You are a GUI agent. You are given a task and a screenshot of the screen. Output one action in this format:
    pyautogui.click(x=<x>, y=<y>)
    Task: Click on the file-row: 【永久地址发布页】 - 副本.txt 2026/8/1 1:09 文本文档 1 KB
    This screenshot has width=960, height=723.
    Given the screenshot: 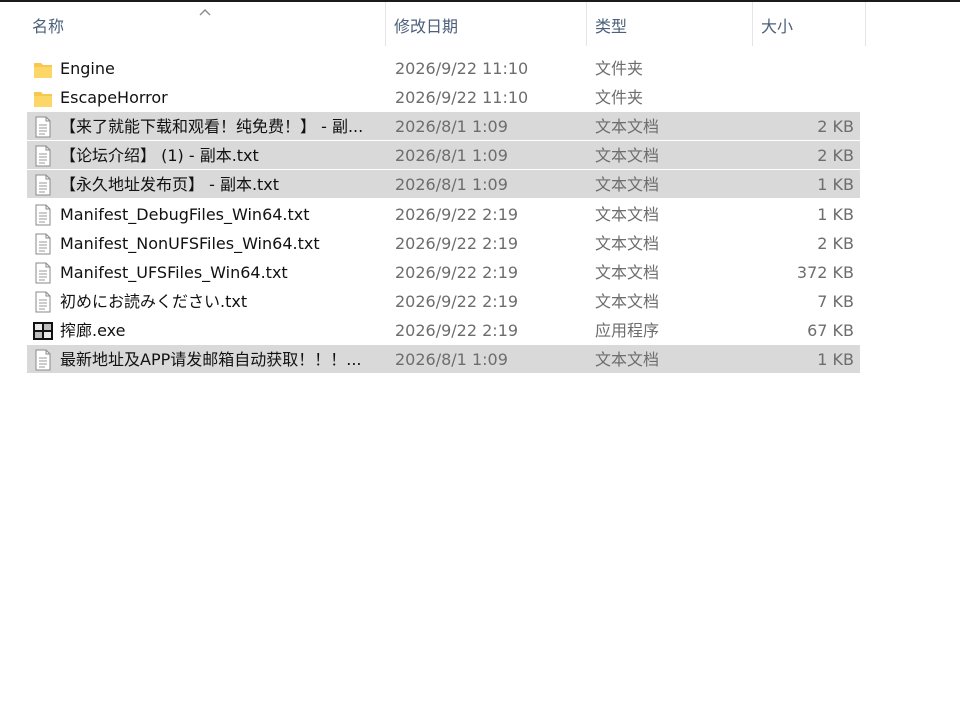 What is the action you would take?
    pyautogui.click(x=443, y=184)
    